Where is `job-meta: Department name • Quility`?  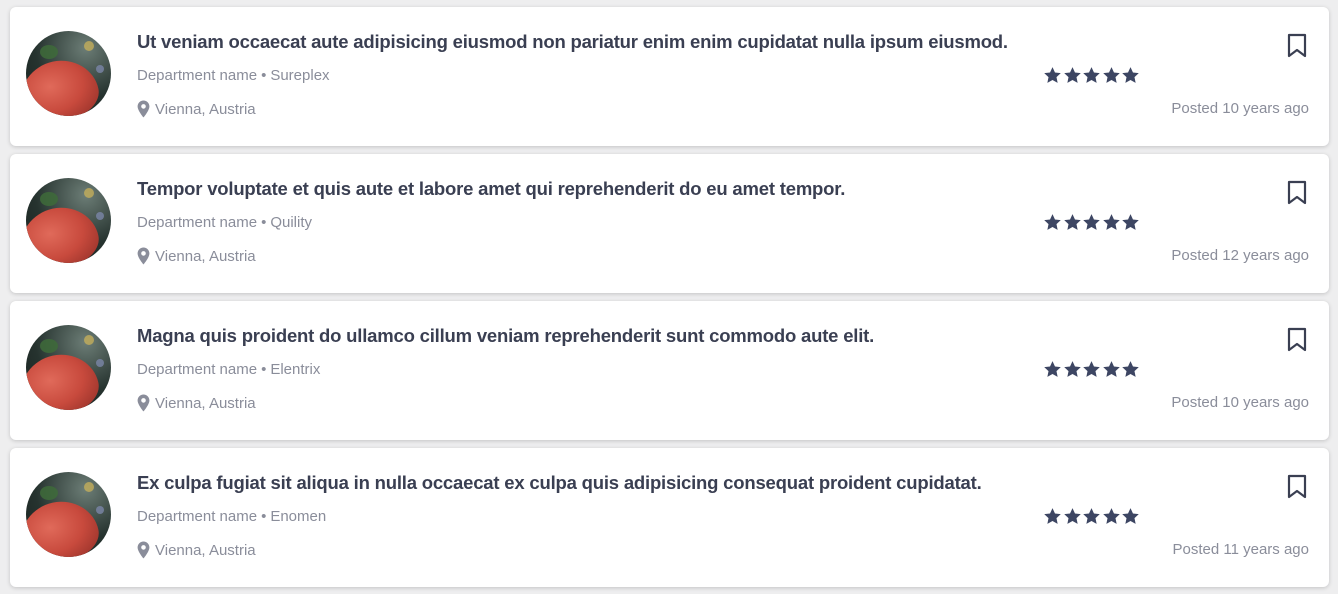 job-meta: Department name • Quility is located at coordinates (224, 222).